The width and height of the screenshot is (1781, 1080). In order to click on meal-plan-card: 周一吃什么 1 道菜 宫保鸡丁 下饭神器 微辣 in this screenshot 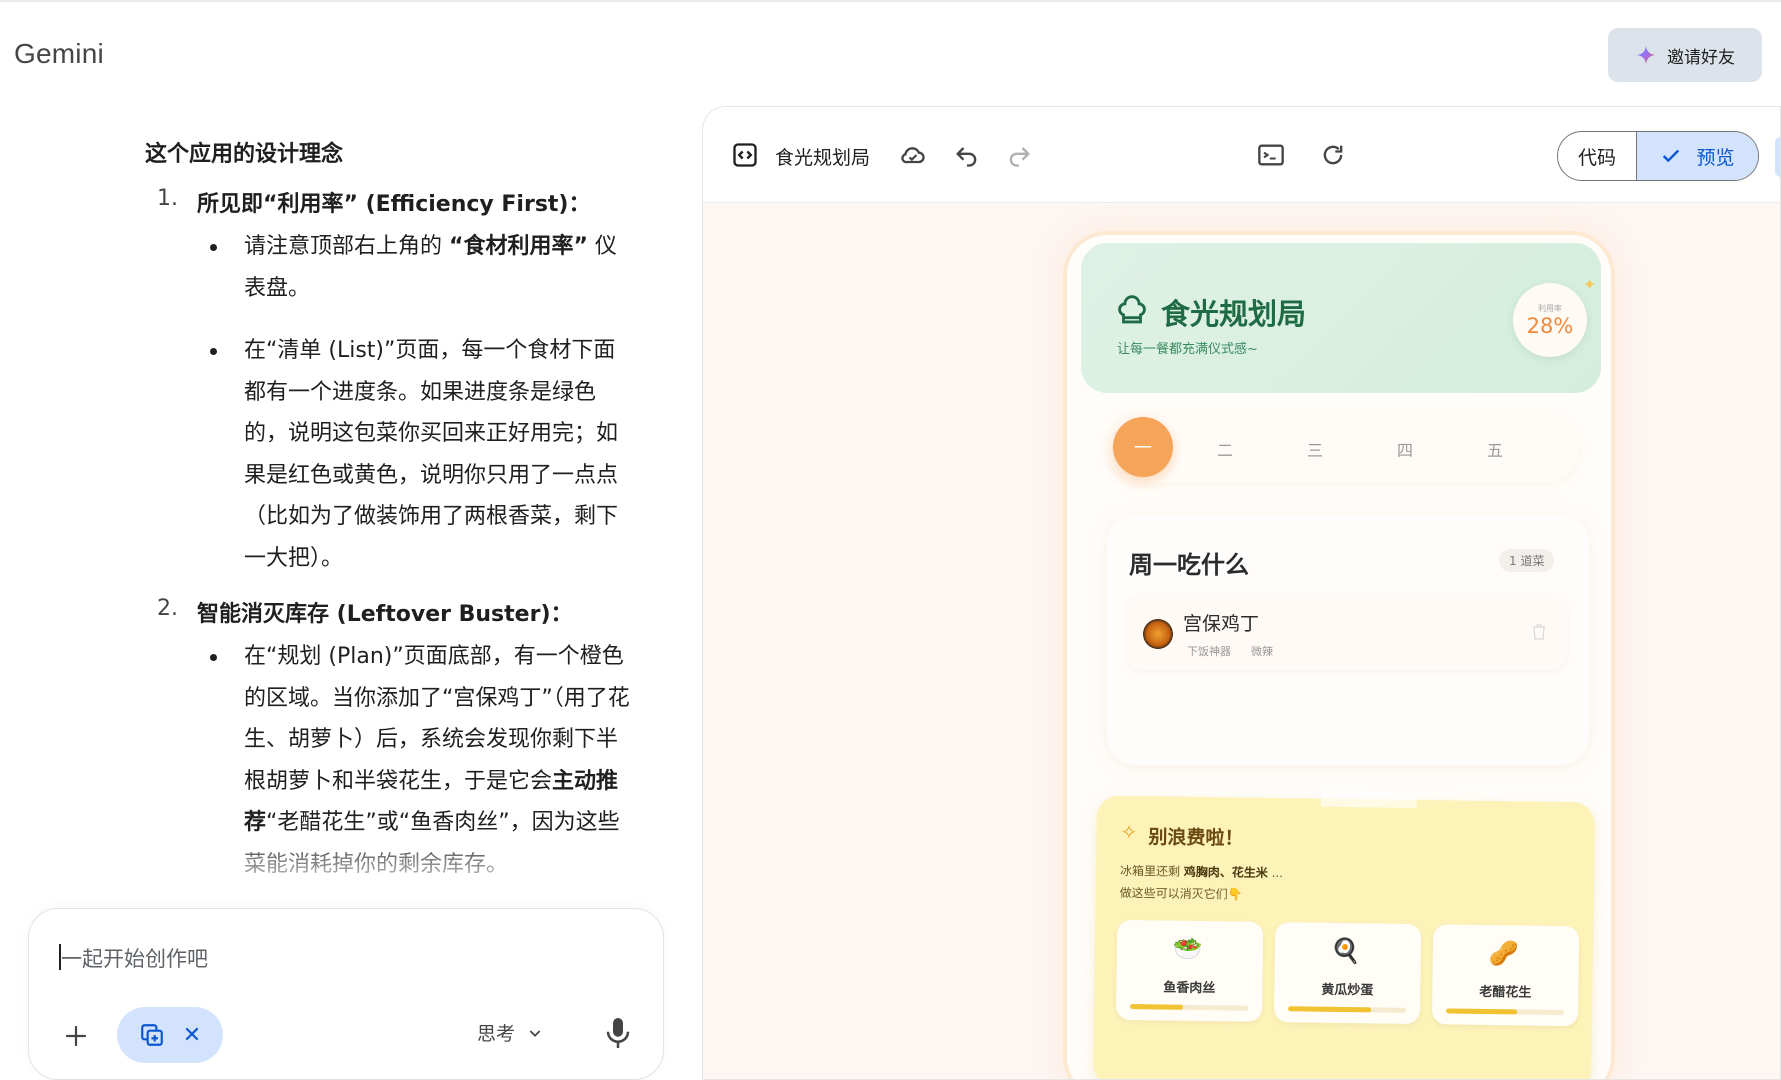, I will do `click(1348, 640)`.